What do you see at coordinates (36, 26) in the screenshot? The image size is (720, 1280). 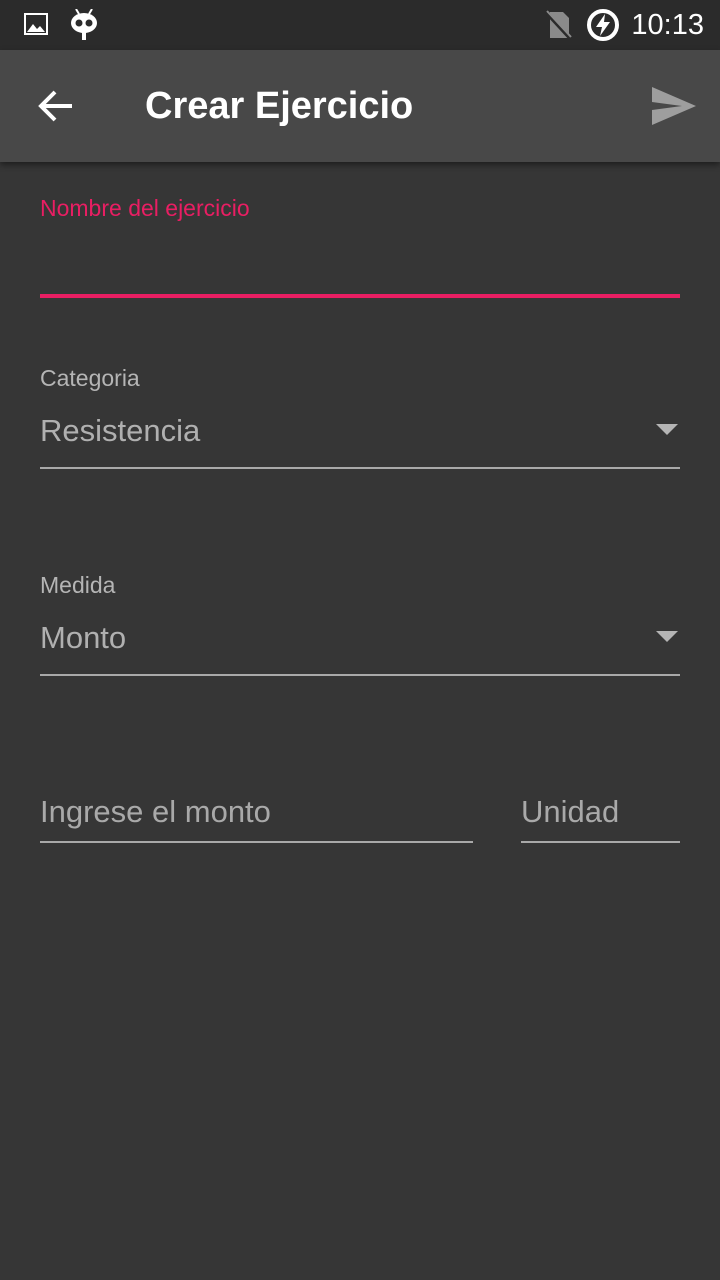 I see `image-icon` at bounding box center [36, 26].